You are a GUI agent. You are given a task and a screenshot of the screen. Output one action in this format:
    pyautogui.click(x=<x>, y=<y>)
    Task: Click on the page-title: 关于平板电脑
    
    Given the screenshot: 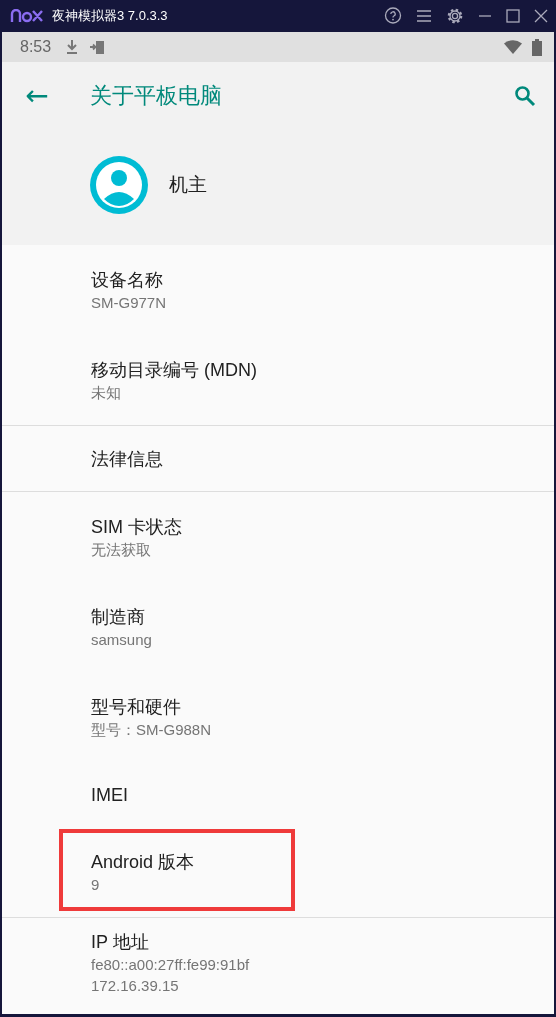 What is the action you would take?
    pyautogui.click(x=156, y=96)
    